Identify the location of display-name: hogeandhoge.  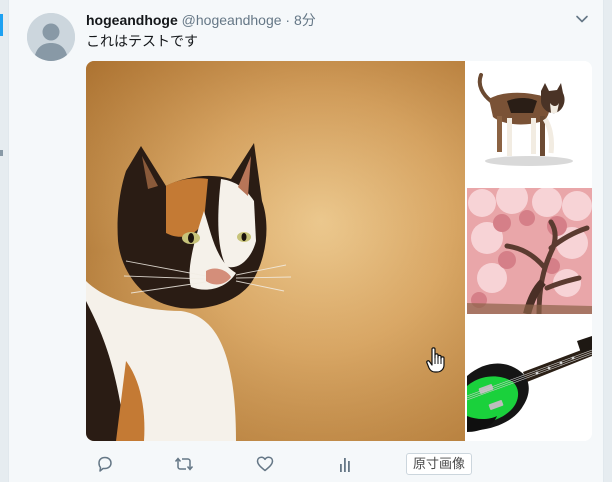
(132, 20).